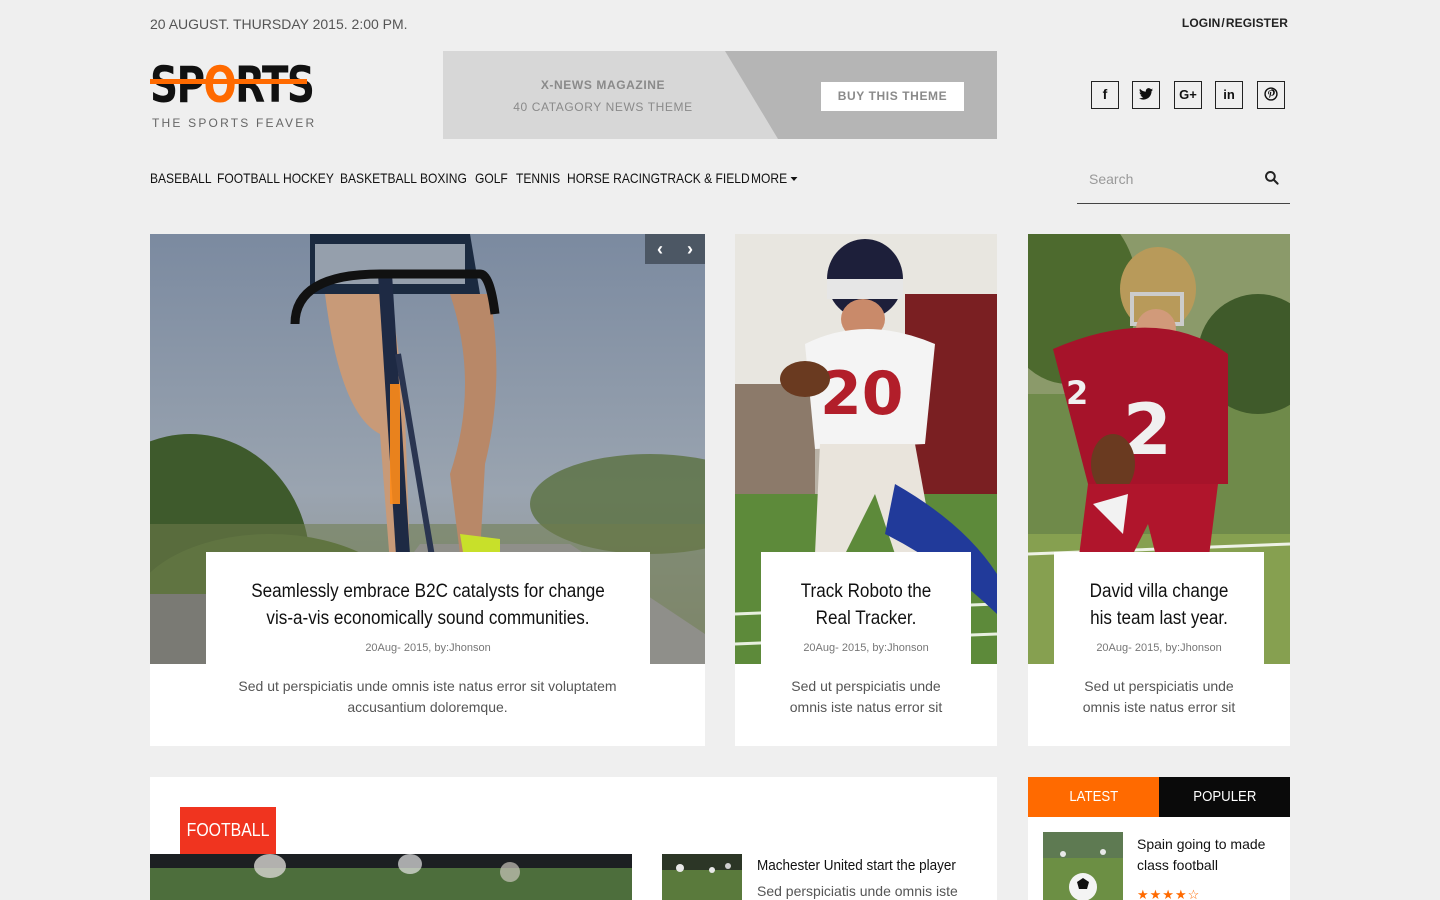 The height and width of the screenshot is (900, 1440). Describe the element at coordinates (279, 24) in the screenshot. I see `current-date: 20 AUGUST. THURSDAY 2015. 2:00 PM.` at that location.